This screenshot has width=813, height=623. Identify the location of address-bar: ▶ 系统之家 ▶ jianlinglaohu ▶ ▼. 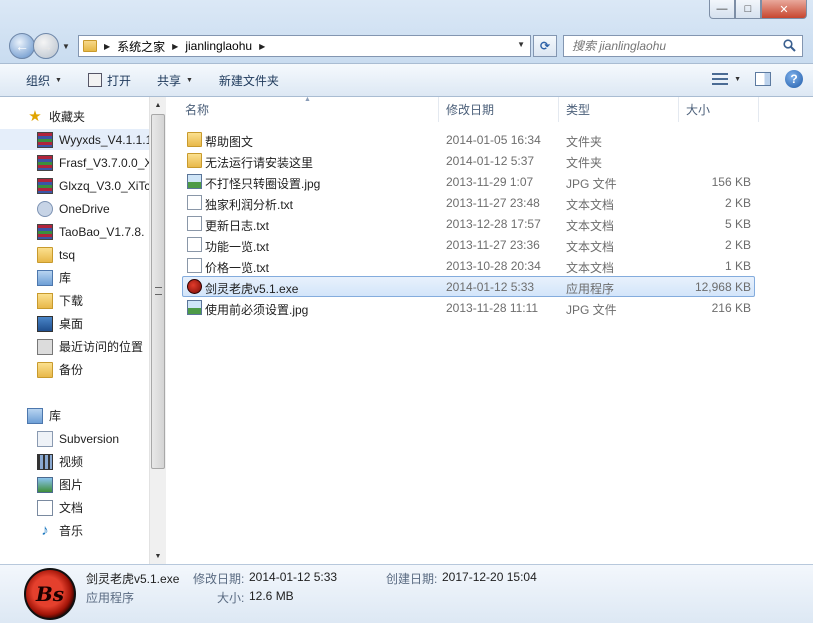
(304, 46).